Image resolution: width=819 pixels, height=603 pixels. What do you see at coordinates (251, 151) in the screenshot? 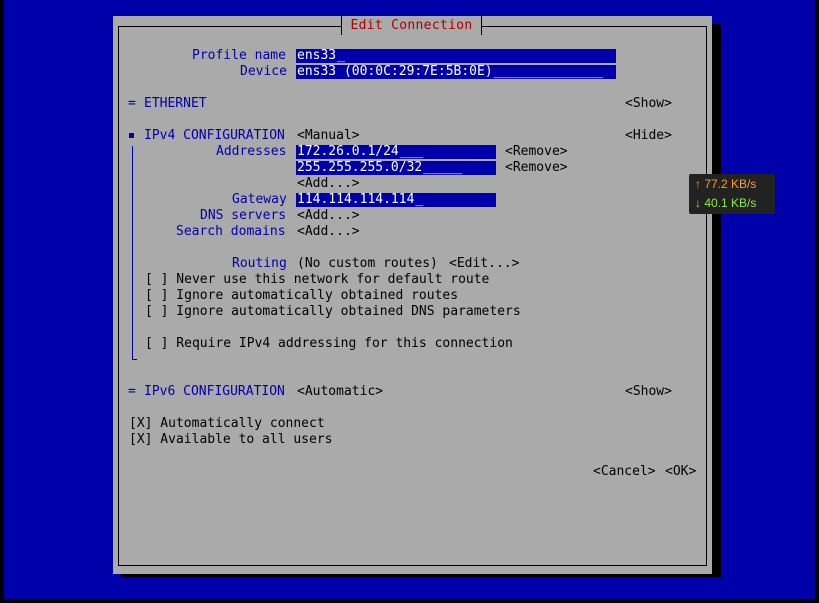
I see `addresses-label: Addresses` at bounding box center [251, 151].